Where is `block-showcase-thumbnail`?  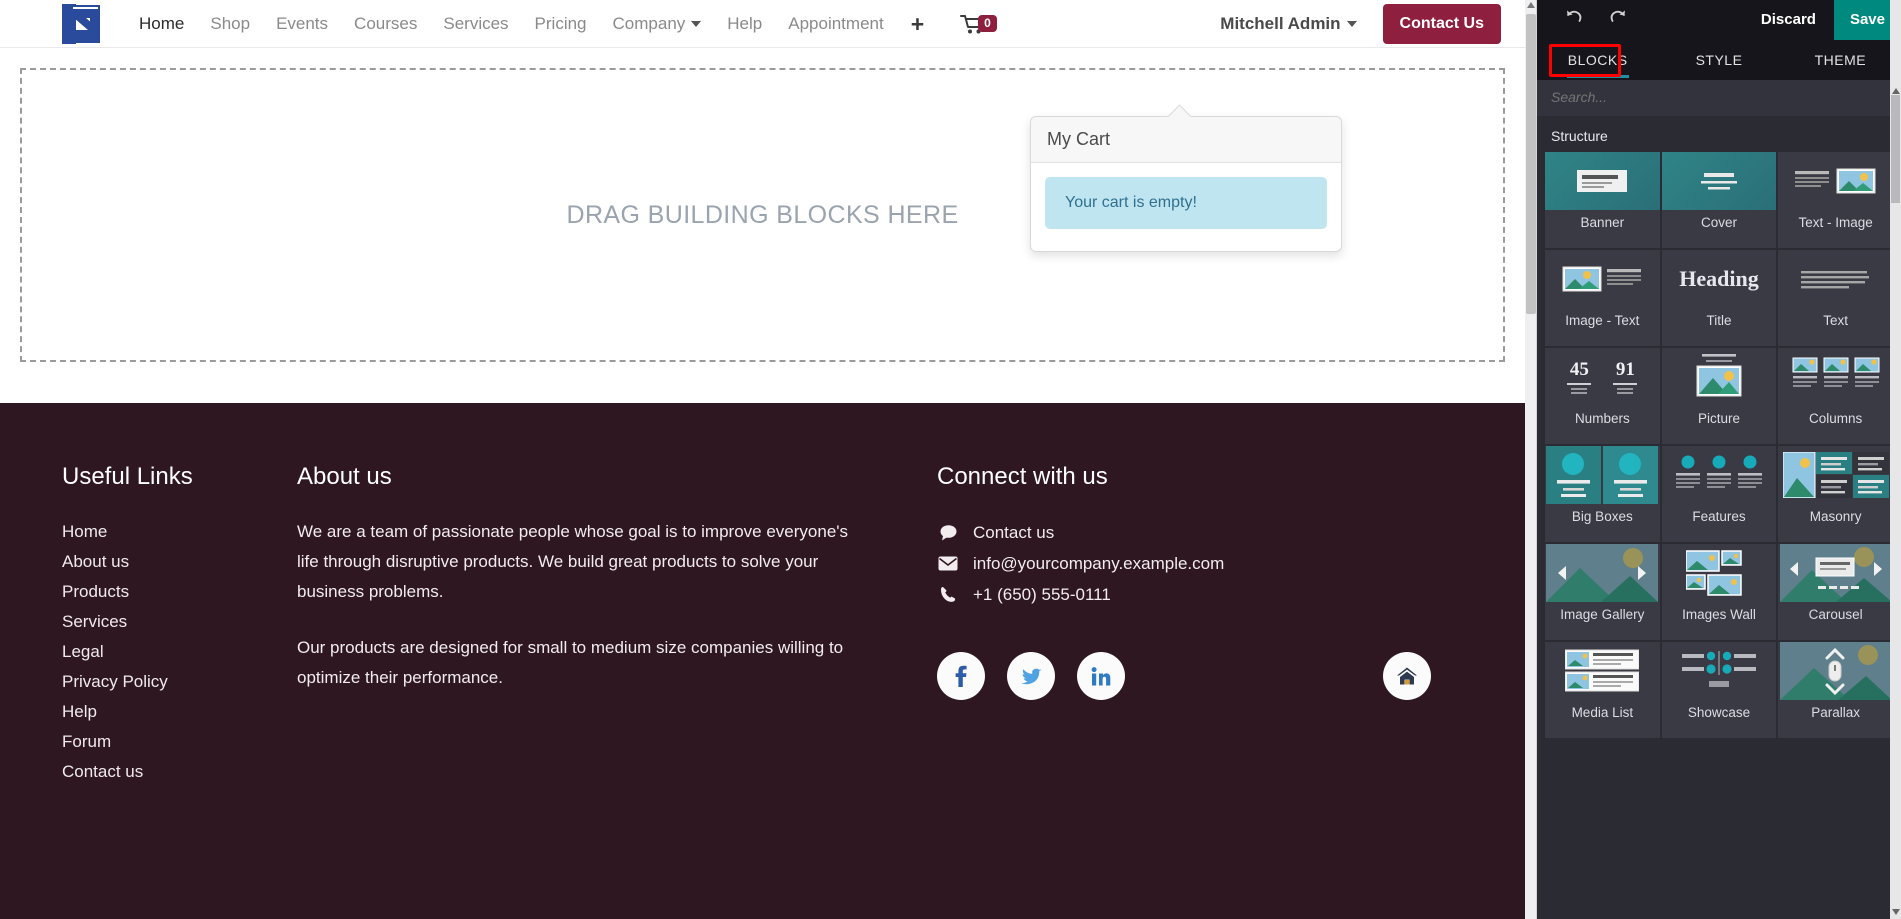 block-showcase-thumbnail is located at coordinates (1719, 671).